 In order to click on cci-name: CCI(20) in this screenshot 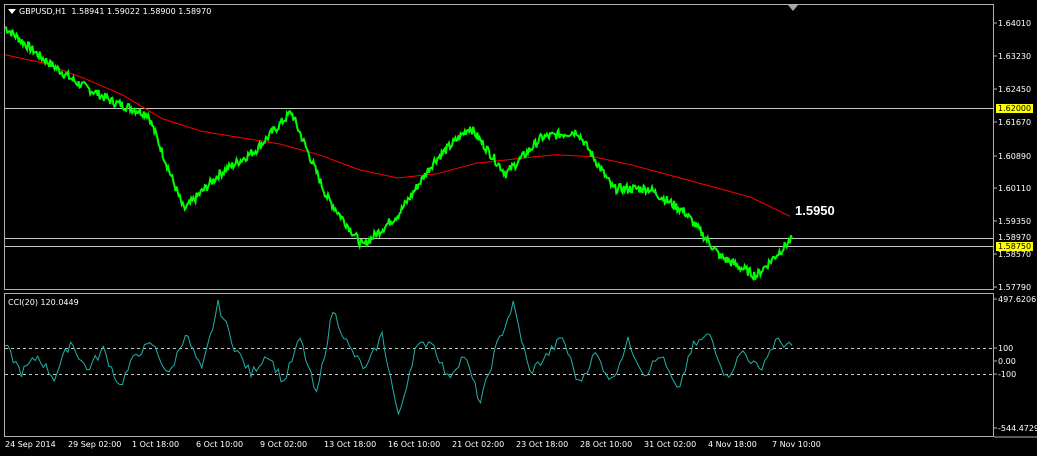, I will do `click(23, 302)`.